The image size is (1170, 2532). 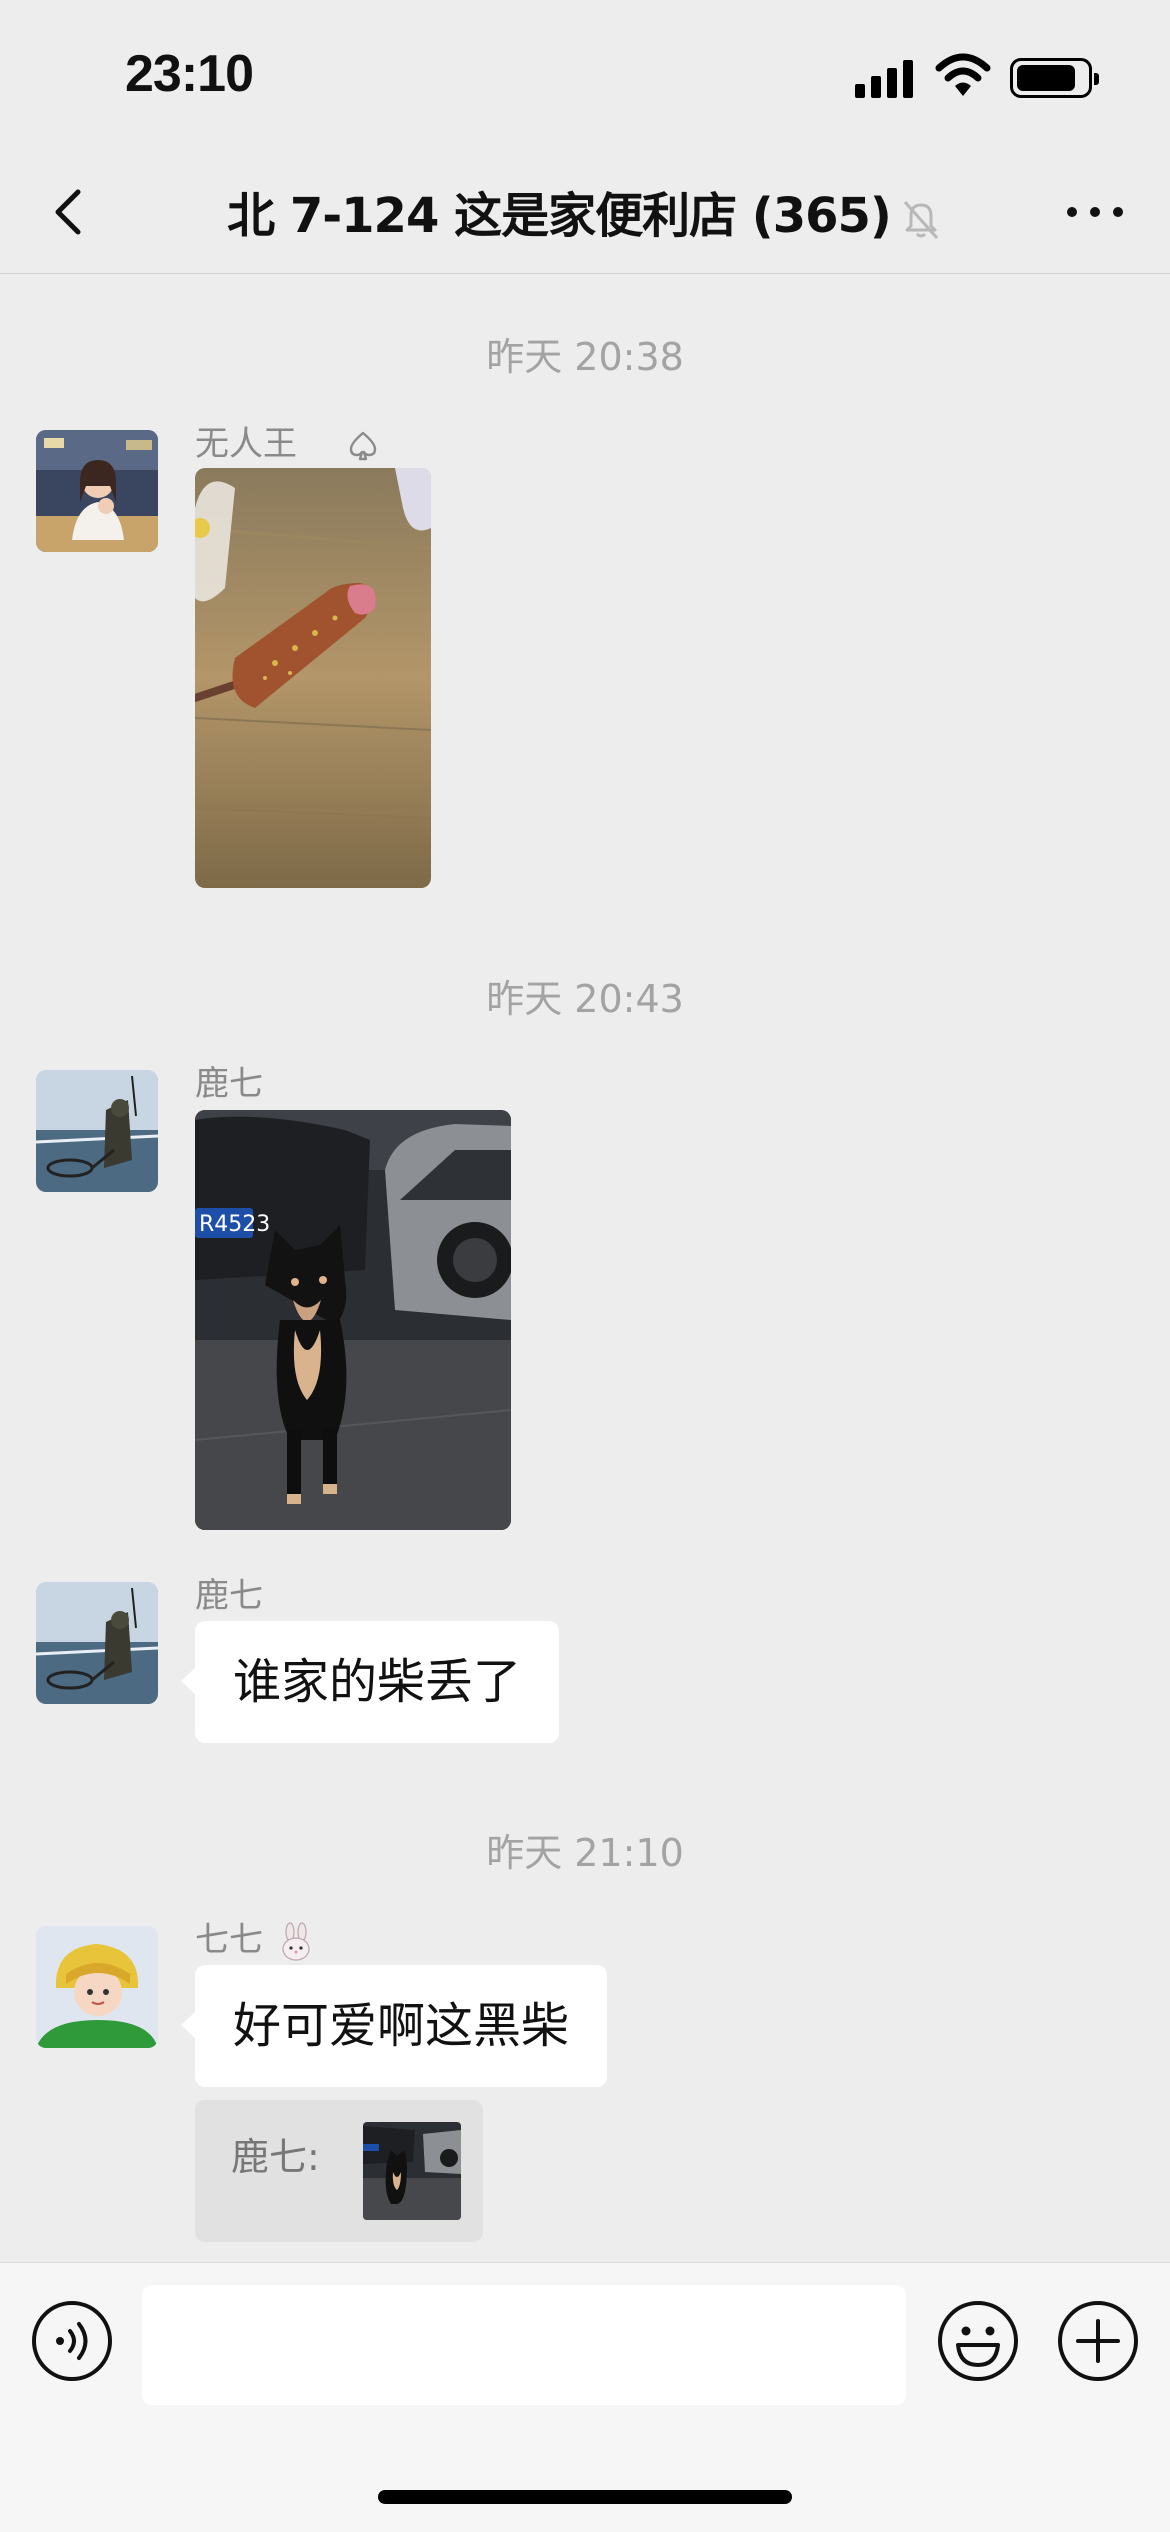 I want to click on plus-circle-icon, so click(x=1098, y=2341).